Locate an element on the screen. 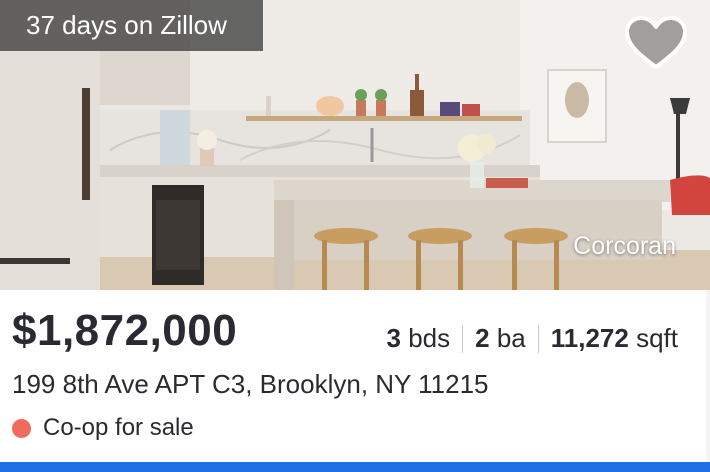 The image size is (710, 472). baths-fact: 2 ba is located at coordinates (500, 338).